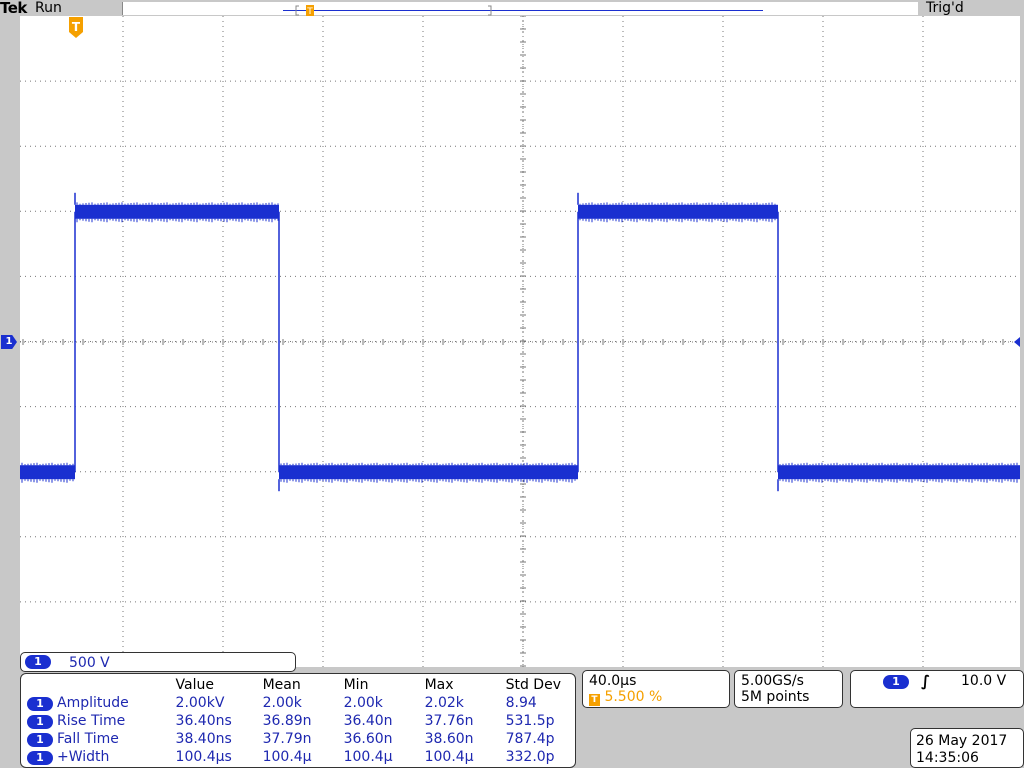 The height and width of the screenshot is (768, 1024). I want to click on col-header-value: Value, so click(194, 685).